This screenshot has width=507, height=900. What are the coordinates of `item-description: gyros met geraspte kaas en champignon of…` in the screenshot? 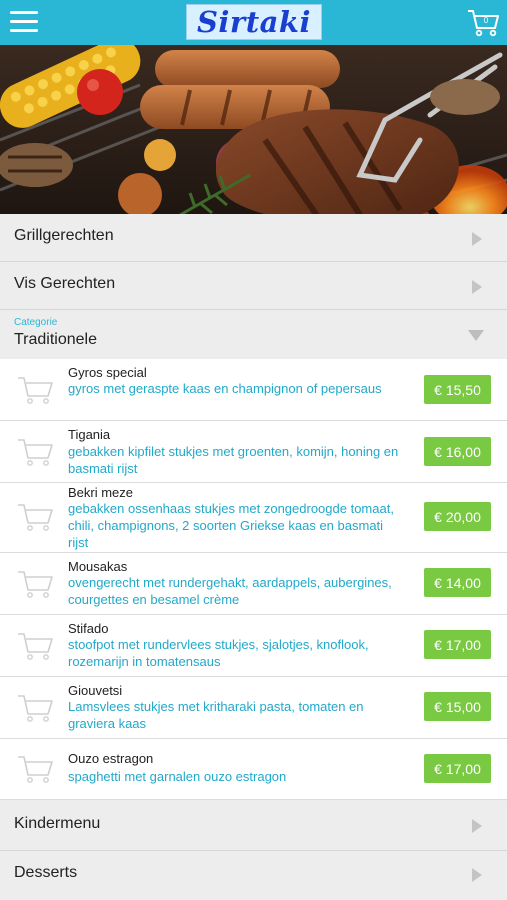 It's located at (225, 388).